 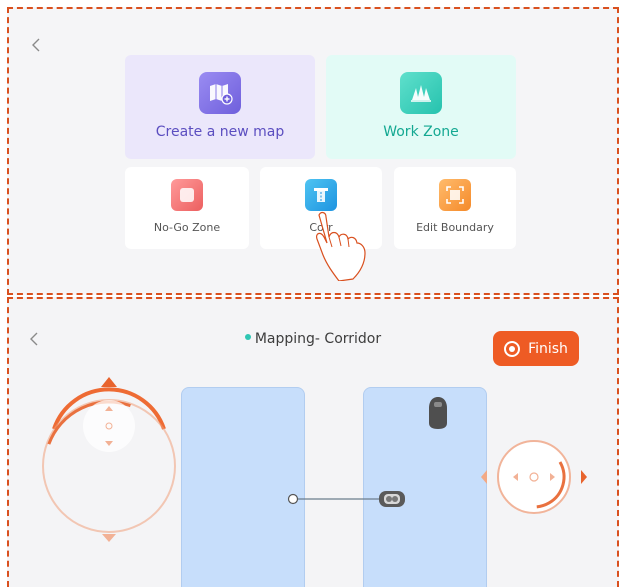 I want to click on corridor-label: Corr, so click(x=321, y=227).